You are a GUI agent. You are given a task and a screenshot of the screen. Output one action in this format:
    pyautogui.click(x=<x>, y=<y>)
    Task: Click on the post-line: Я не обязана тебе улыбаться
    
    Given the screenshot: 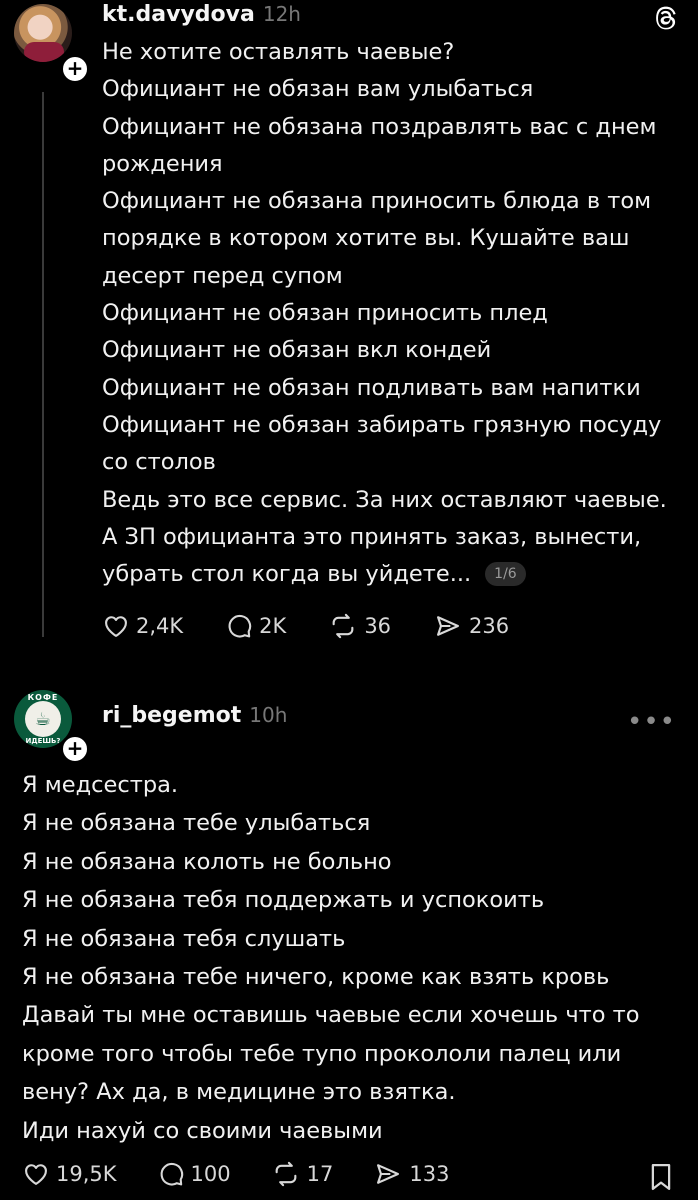 What is the action you would take?
    pyautogui.click(x=196, y=823)
    